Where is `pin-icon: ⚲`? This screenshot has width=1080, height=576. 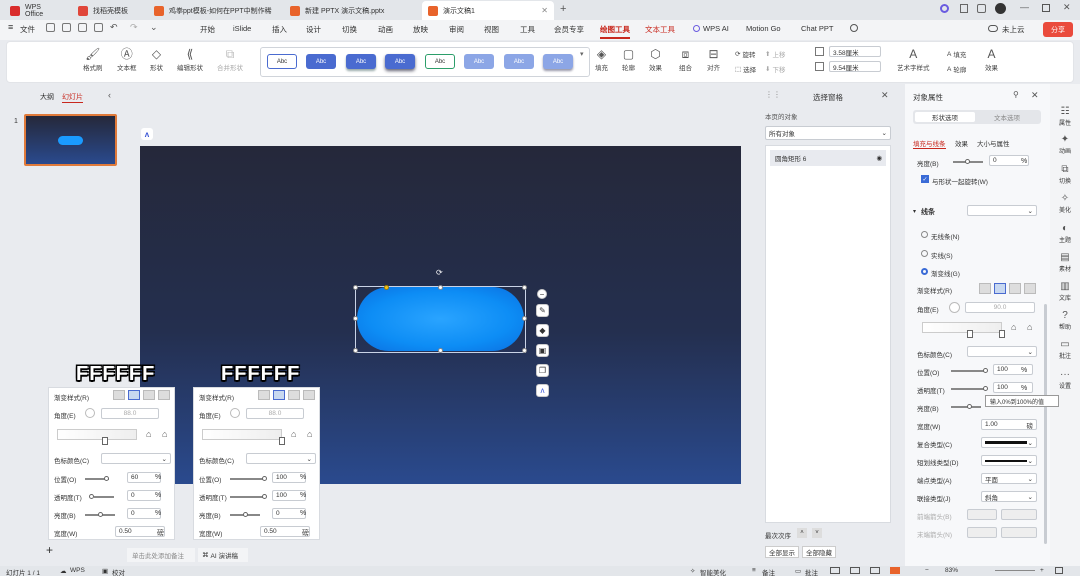
pin-icon: ⚲ is located at coordinates (1016, 94).